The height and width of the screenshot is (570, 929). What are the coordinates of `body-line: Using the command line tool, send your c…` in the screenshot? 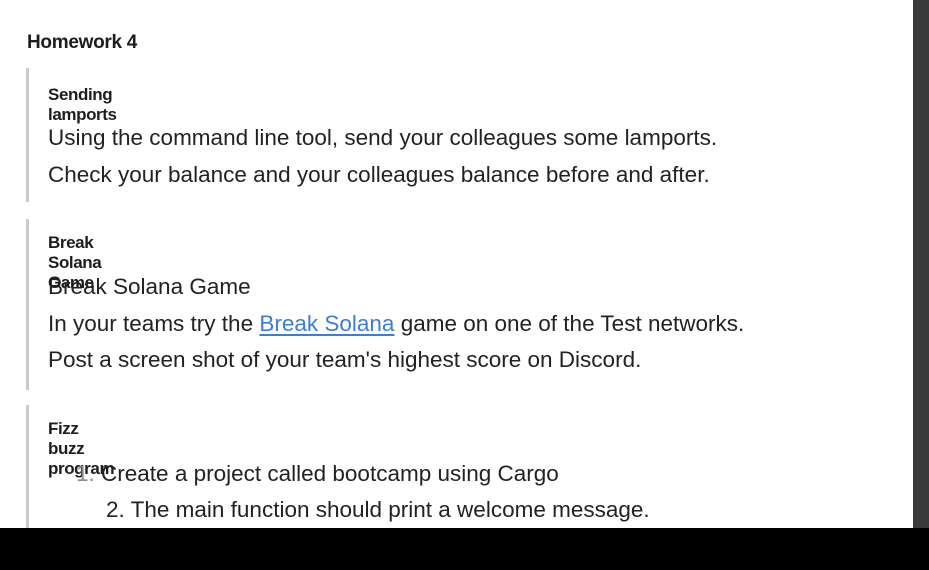 It's located at (383, 137).